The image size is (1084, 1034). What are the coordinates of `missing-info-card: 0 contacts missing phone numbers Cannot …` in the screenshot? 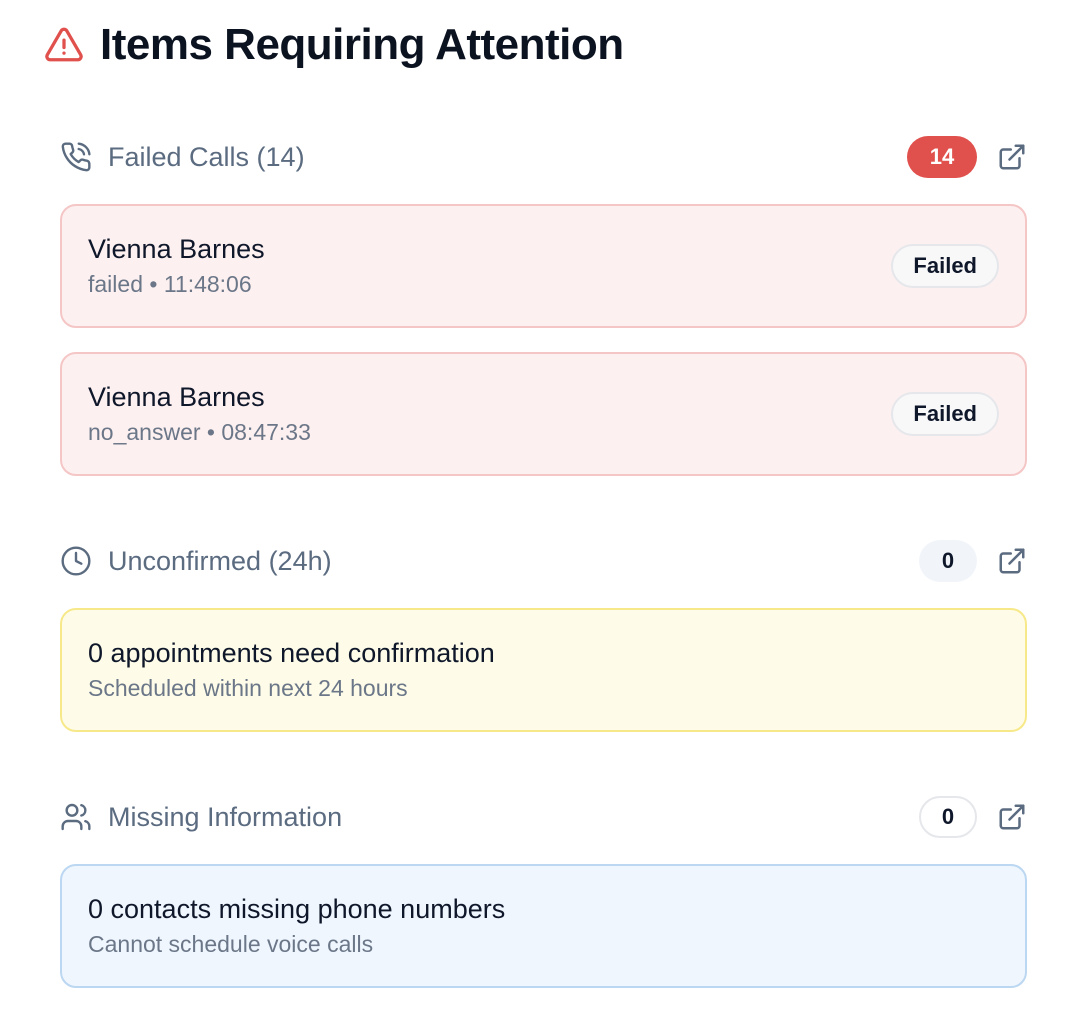 It's located at (543, 926).